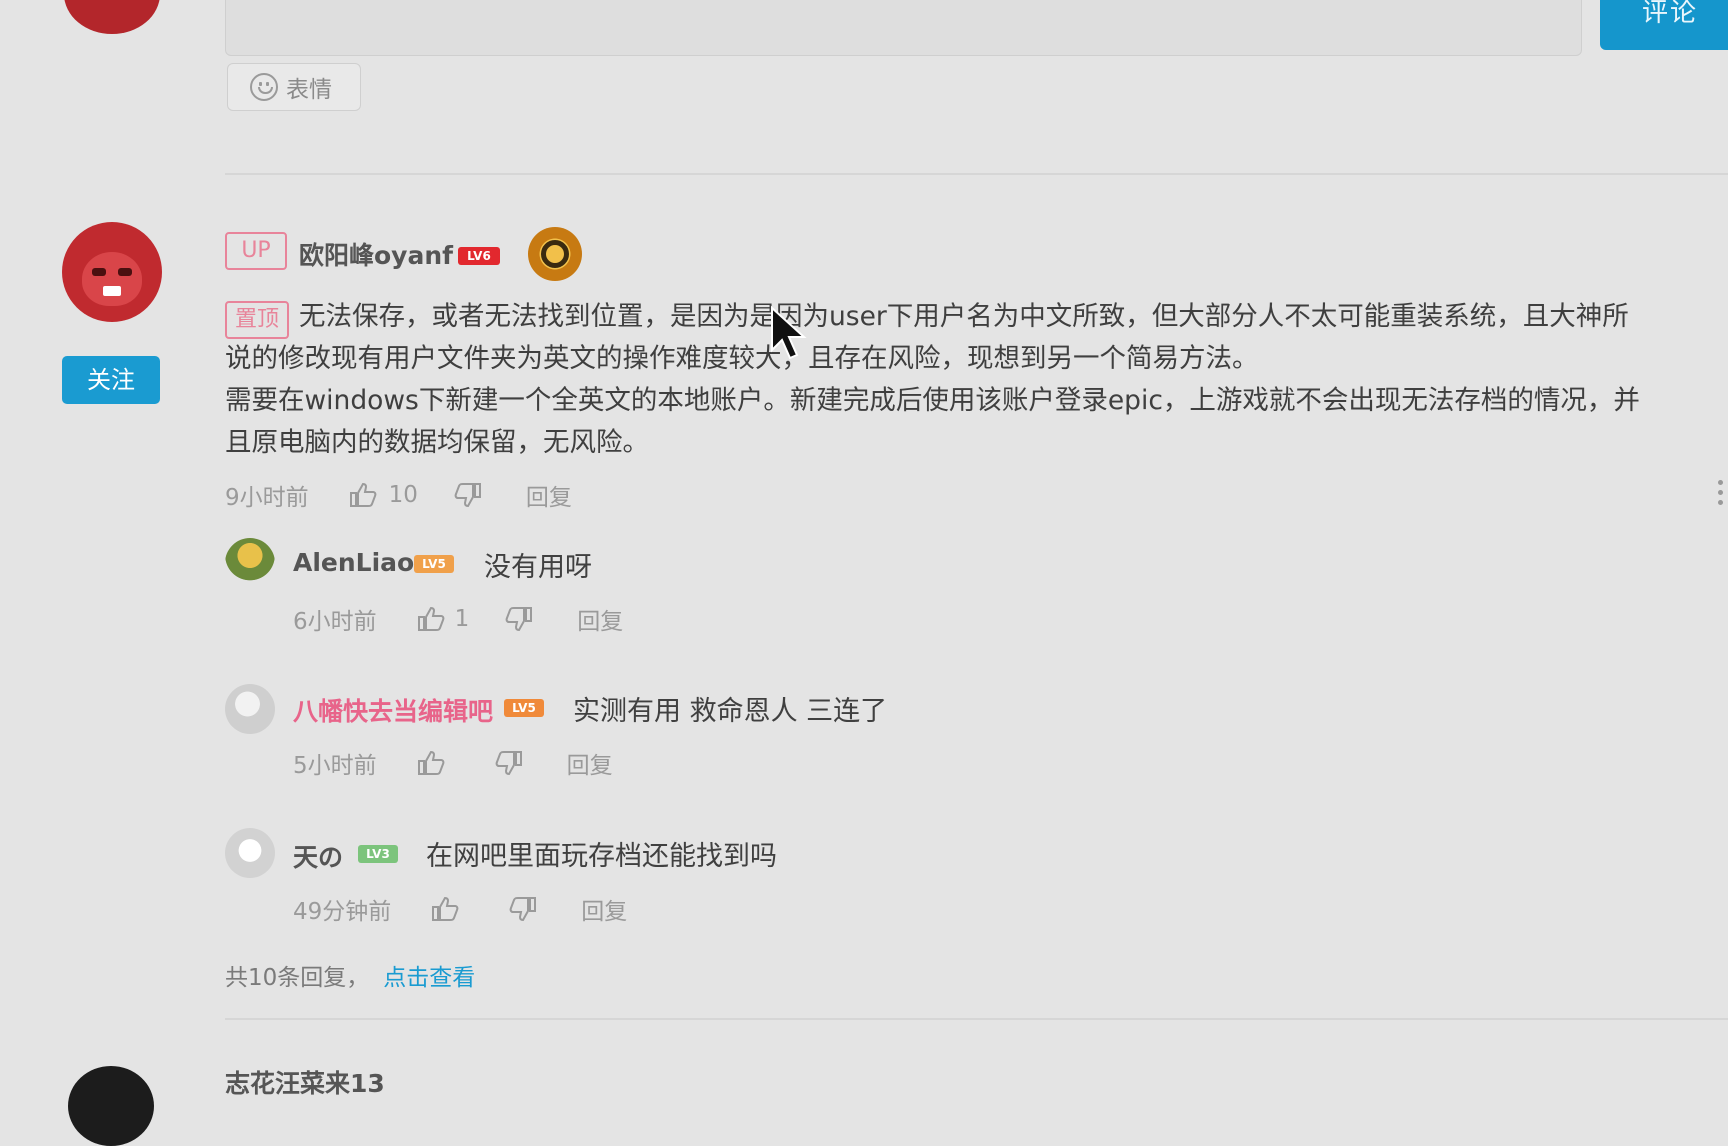 The image size is (1728, 1146). I want to click on reply-meta: 6小时前 1 回复, so click(458, 619).